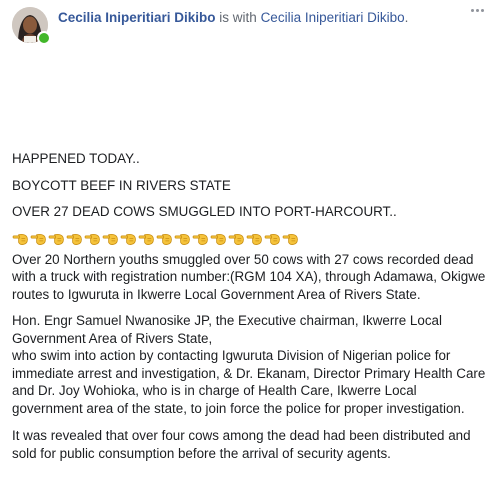 This screenshot has height=495, width=496. I want to click on emoji-row, so click(250, 238).